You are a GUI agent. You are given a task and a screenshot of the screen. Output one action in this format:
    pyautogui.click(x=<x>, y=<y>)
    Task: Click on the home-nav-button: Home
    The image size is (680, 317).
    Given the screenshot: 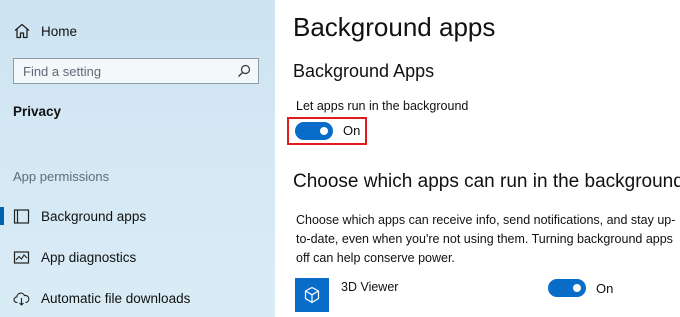 What is the action you would take?
    pyautogui.click(x=45, y=31)
    